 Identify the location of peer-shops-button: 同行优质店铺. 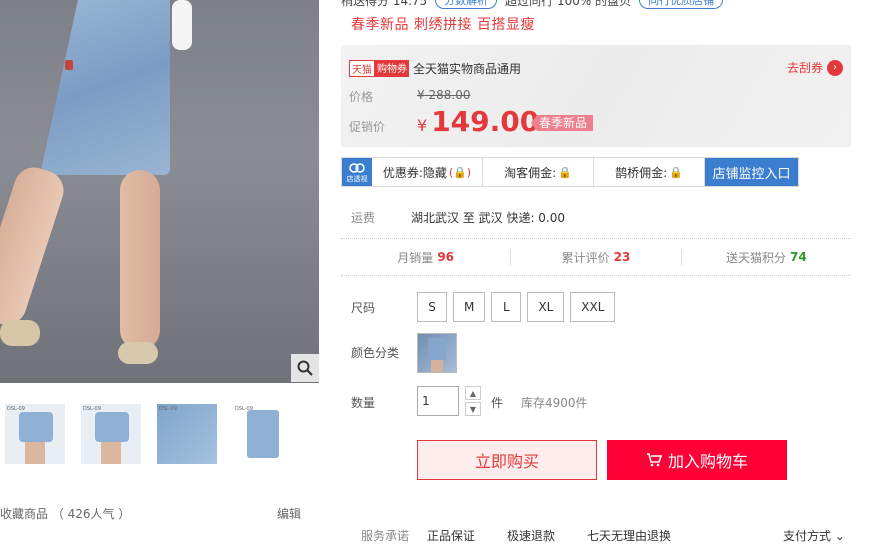
(681, 4).